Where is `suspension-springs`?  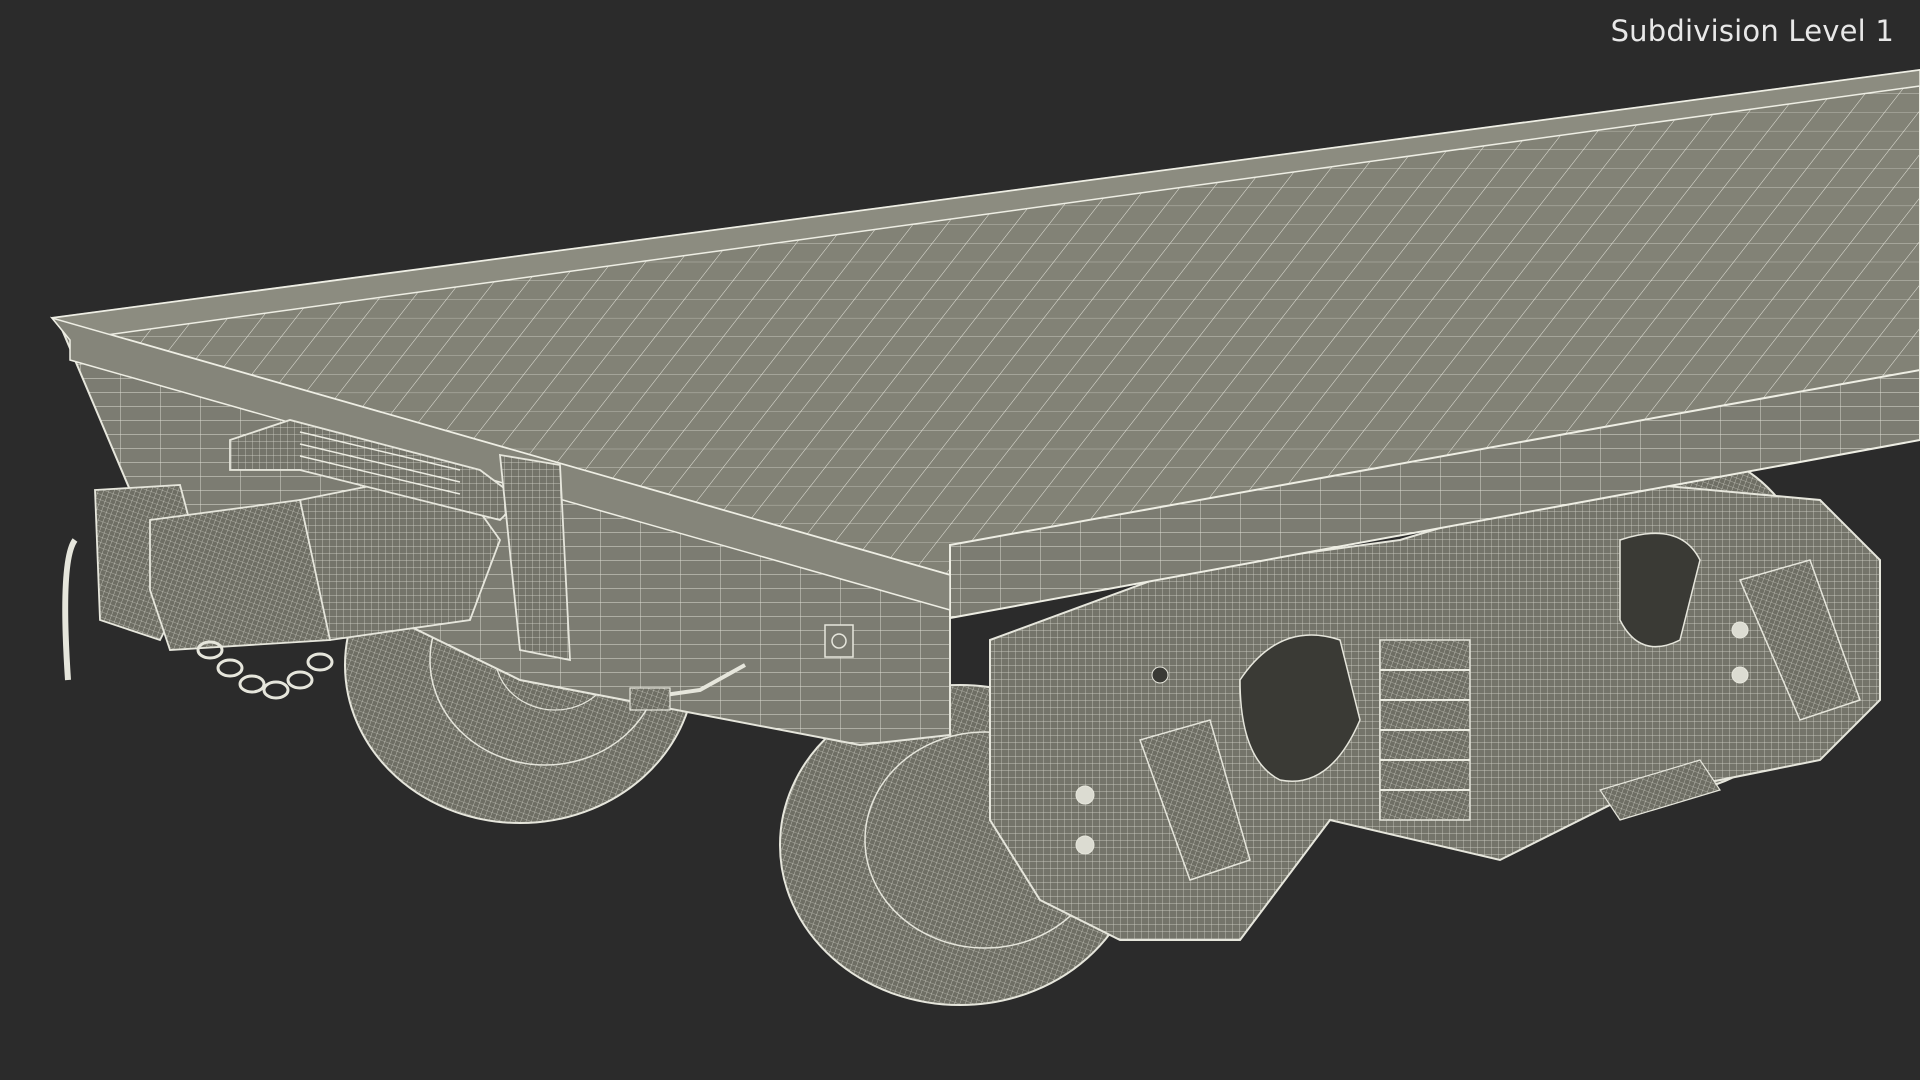
suspension-springs is located at coordinates (1425, 730).